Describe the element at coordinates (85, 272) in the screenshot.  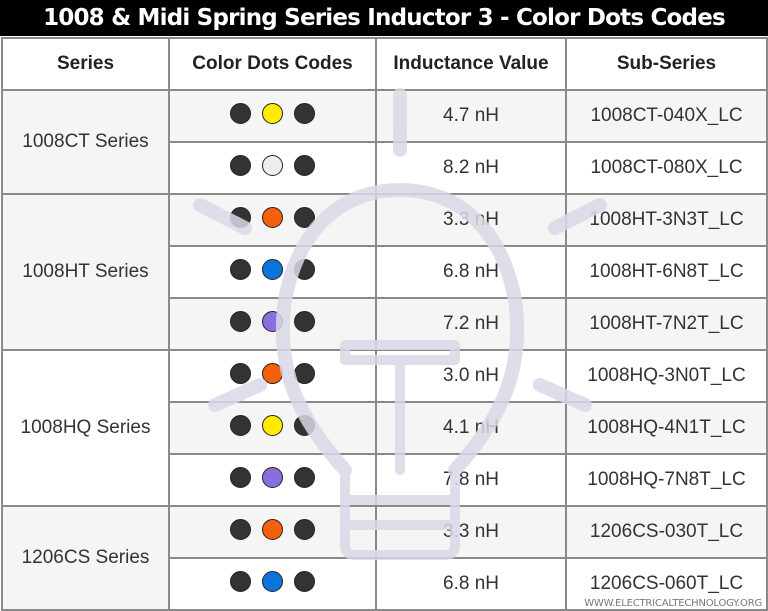
I see `series-cell: 1008HT Series` at that location.